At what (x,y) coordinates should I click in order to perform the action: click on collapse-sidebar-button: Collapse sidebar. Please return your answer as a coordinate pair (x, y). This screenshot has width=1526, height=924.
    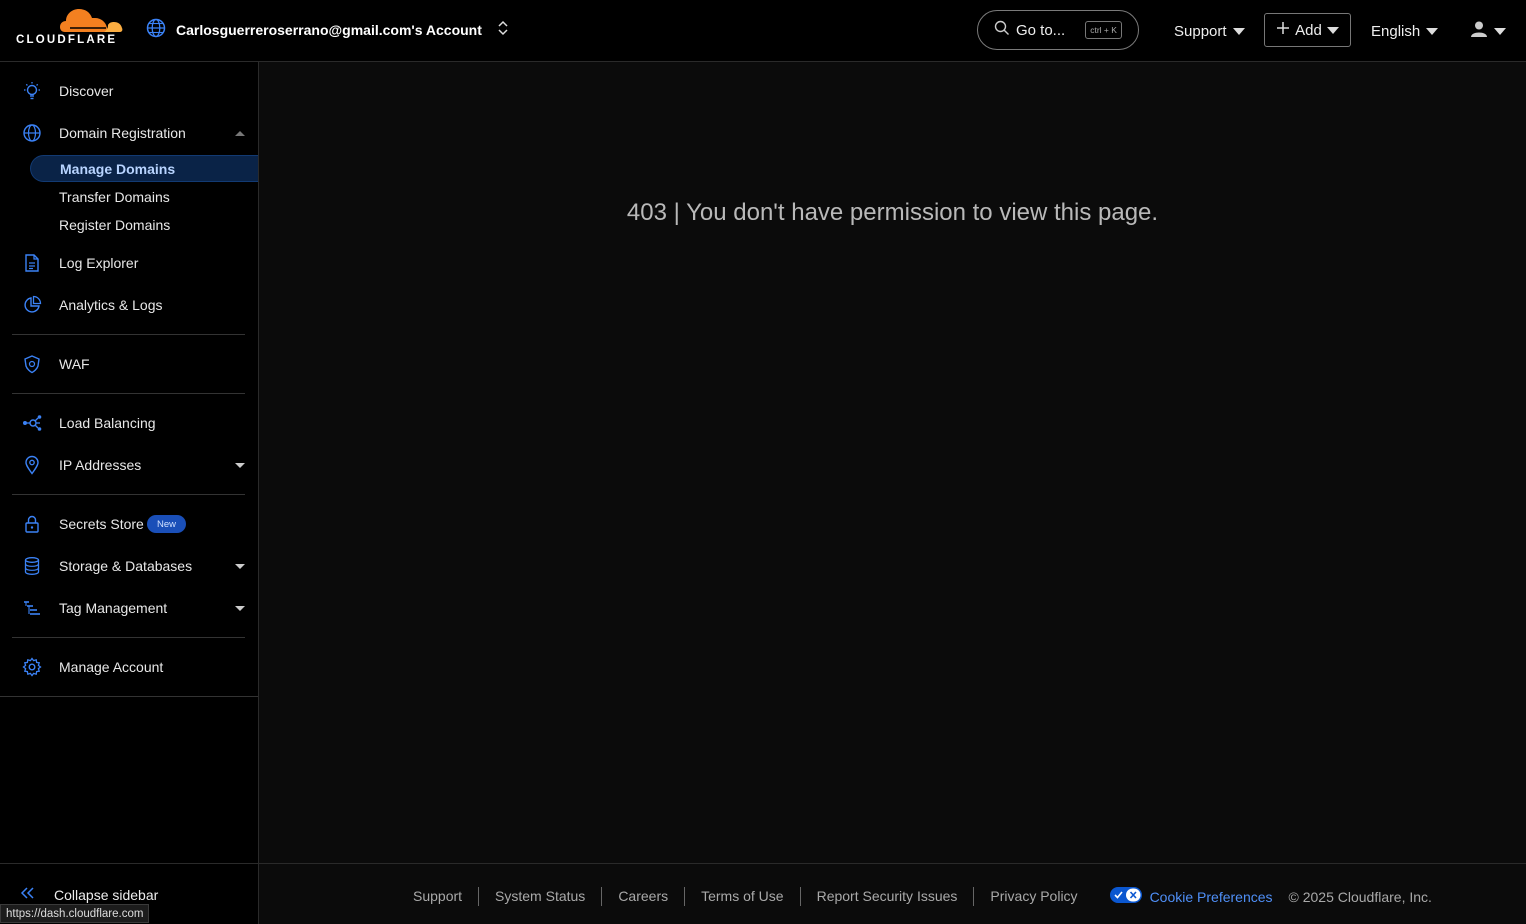
    Looking at the image, I should click on (89, 894).